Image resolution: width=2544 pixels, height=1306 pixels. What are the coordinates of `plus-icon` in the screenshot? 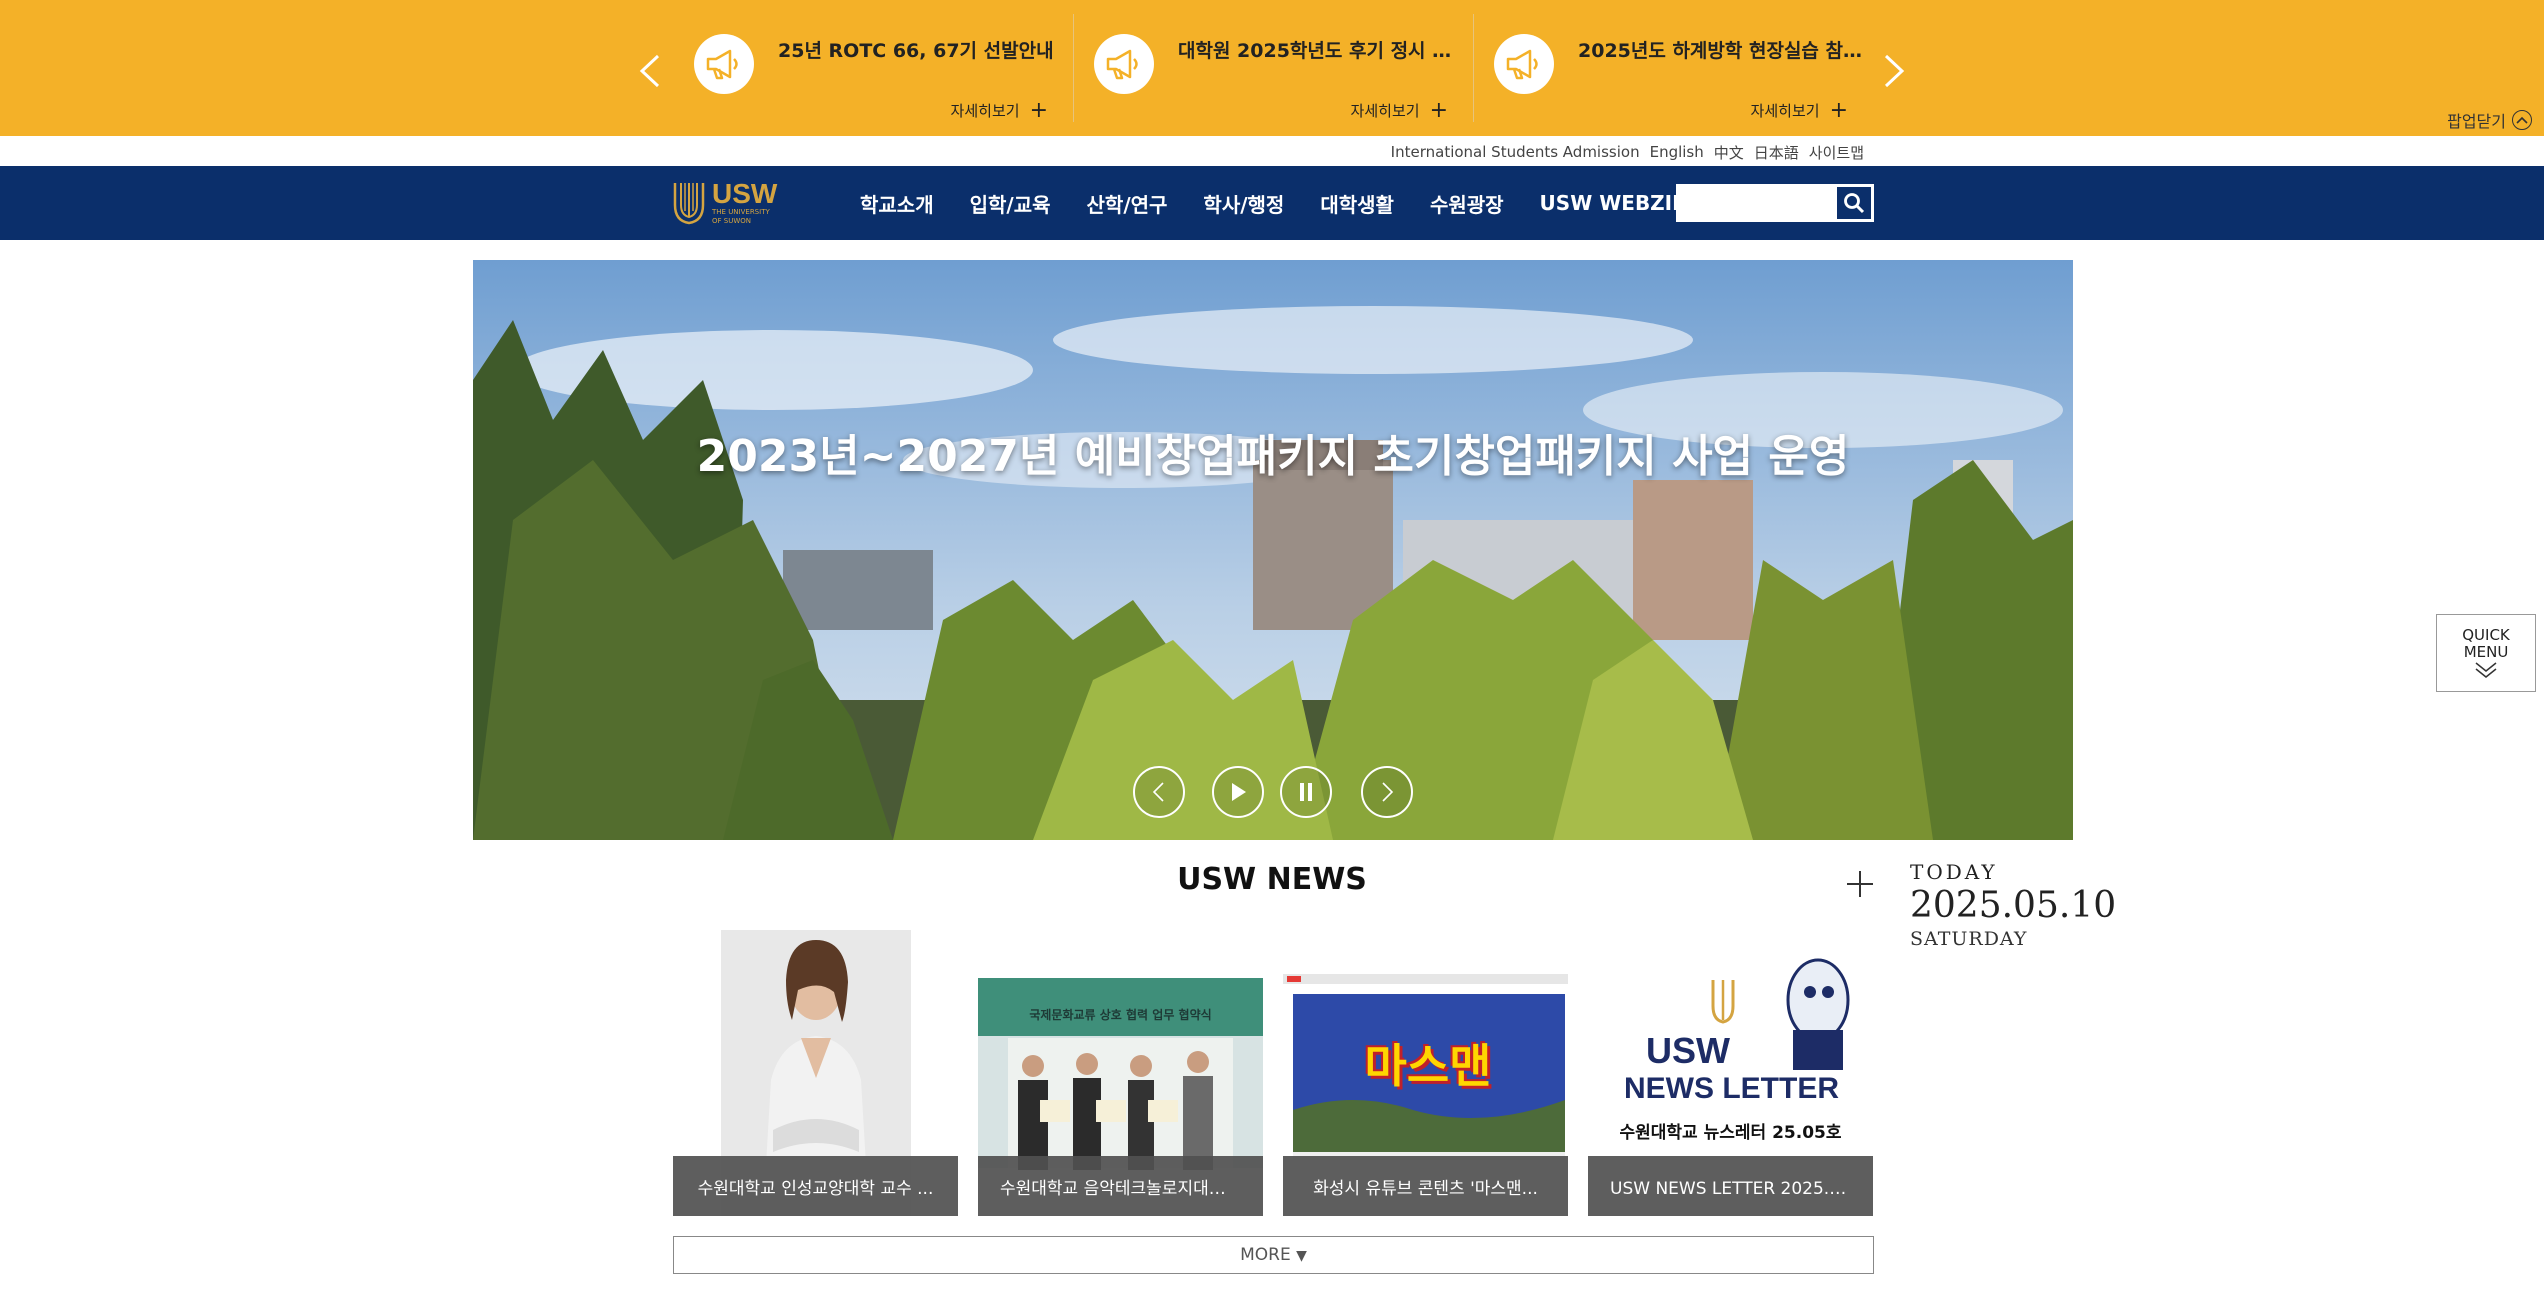 It's located at (1860, 884).